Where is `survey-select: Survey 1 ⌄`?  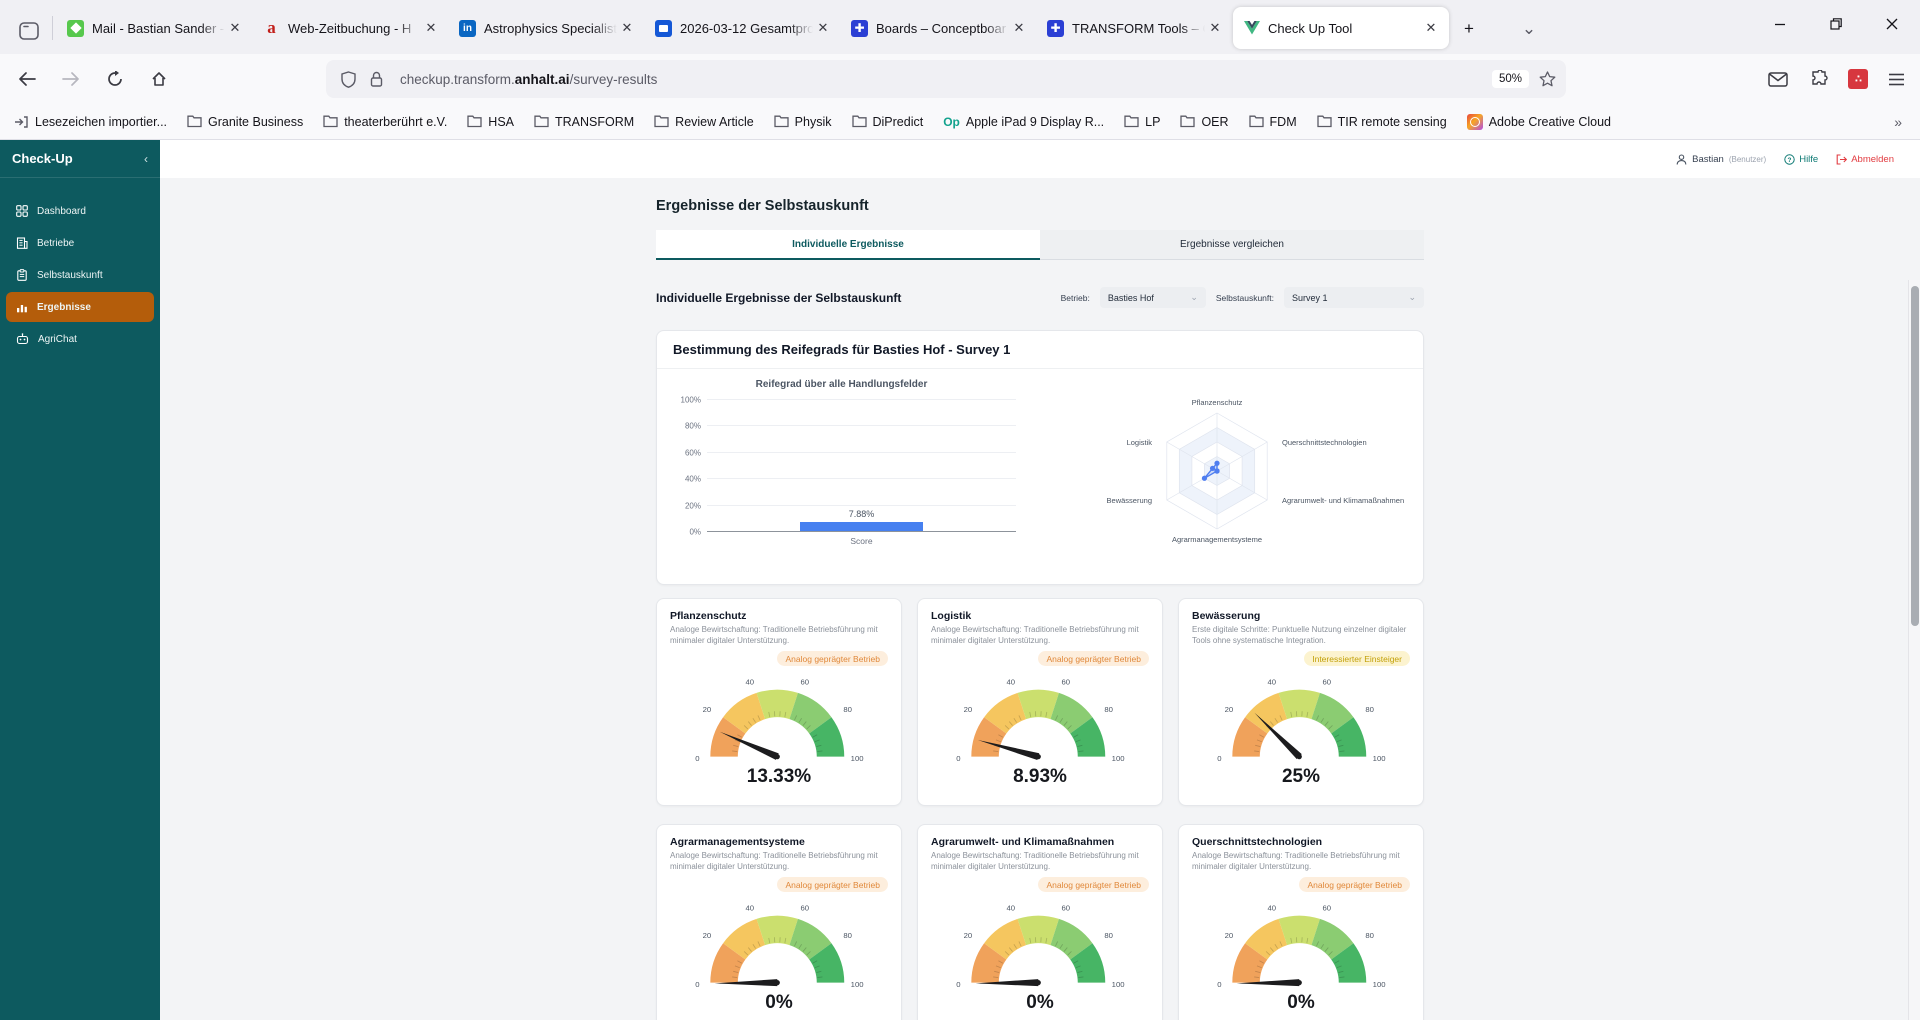
survey-select: Survey 1 ⌄ is located at coordinates (1354, 297).